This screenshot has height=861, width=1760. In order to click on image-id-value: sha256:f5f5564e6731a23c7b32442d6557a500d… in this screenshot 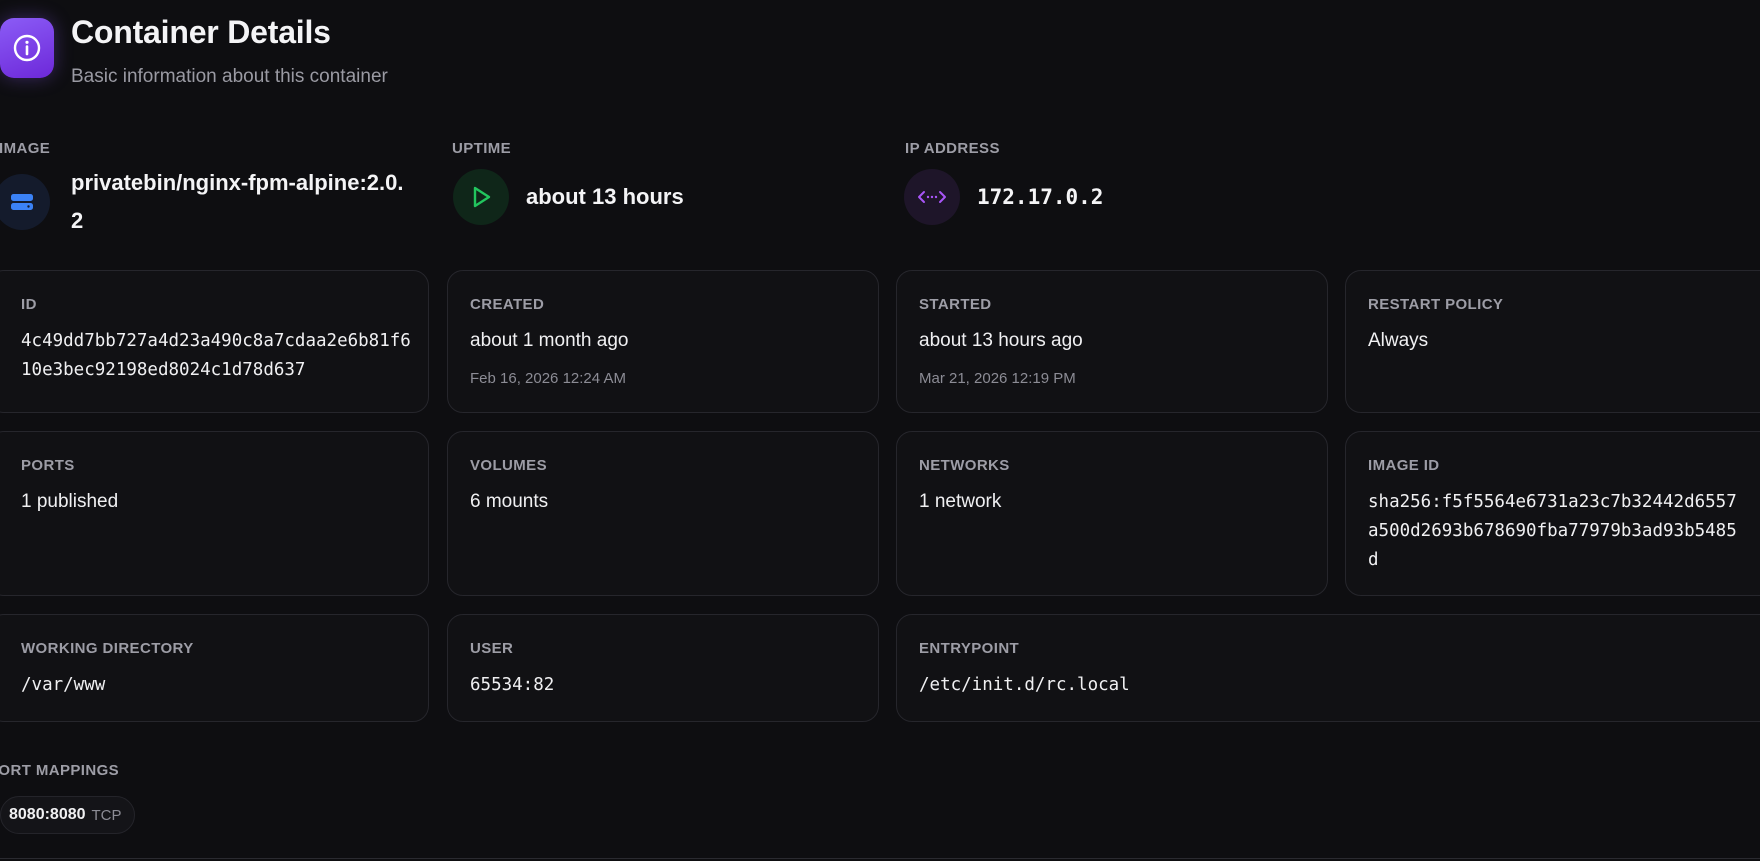, I will do `click(1556, 531)`.